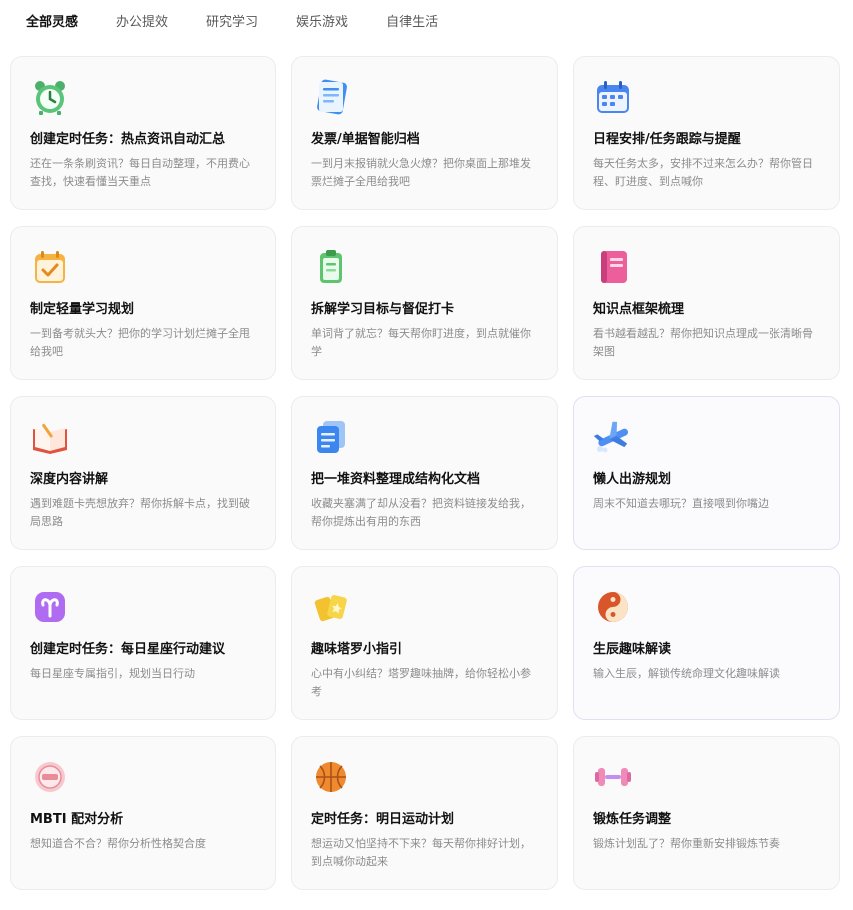  Describe the element at coordinates (140, 342) in the screenshot. I see `card-description: 一到备考就头大？把你的学习计划烂摊子全甩给我吧` at that location.